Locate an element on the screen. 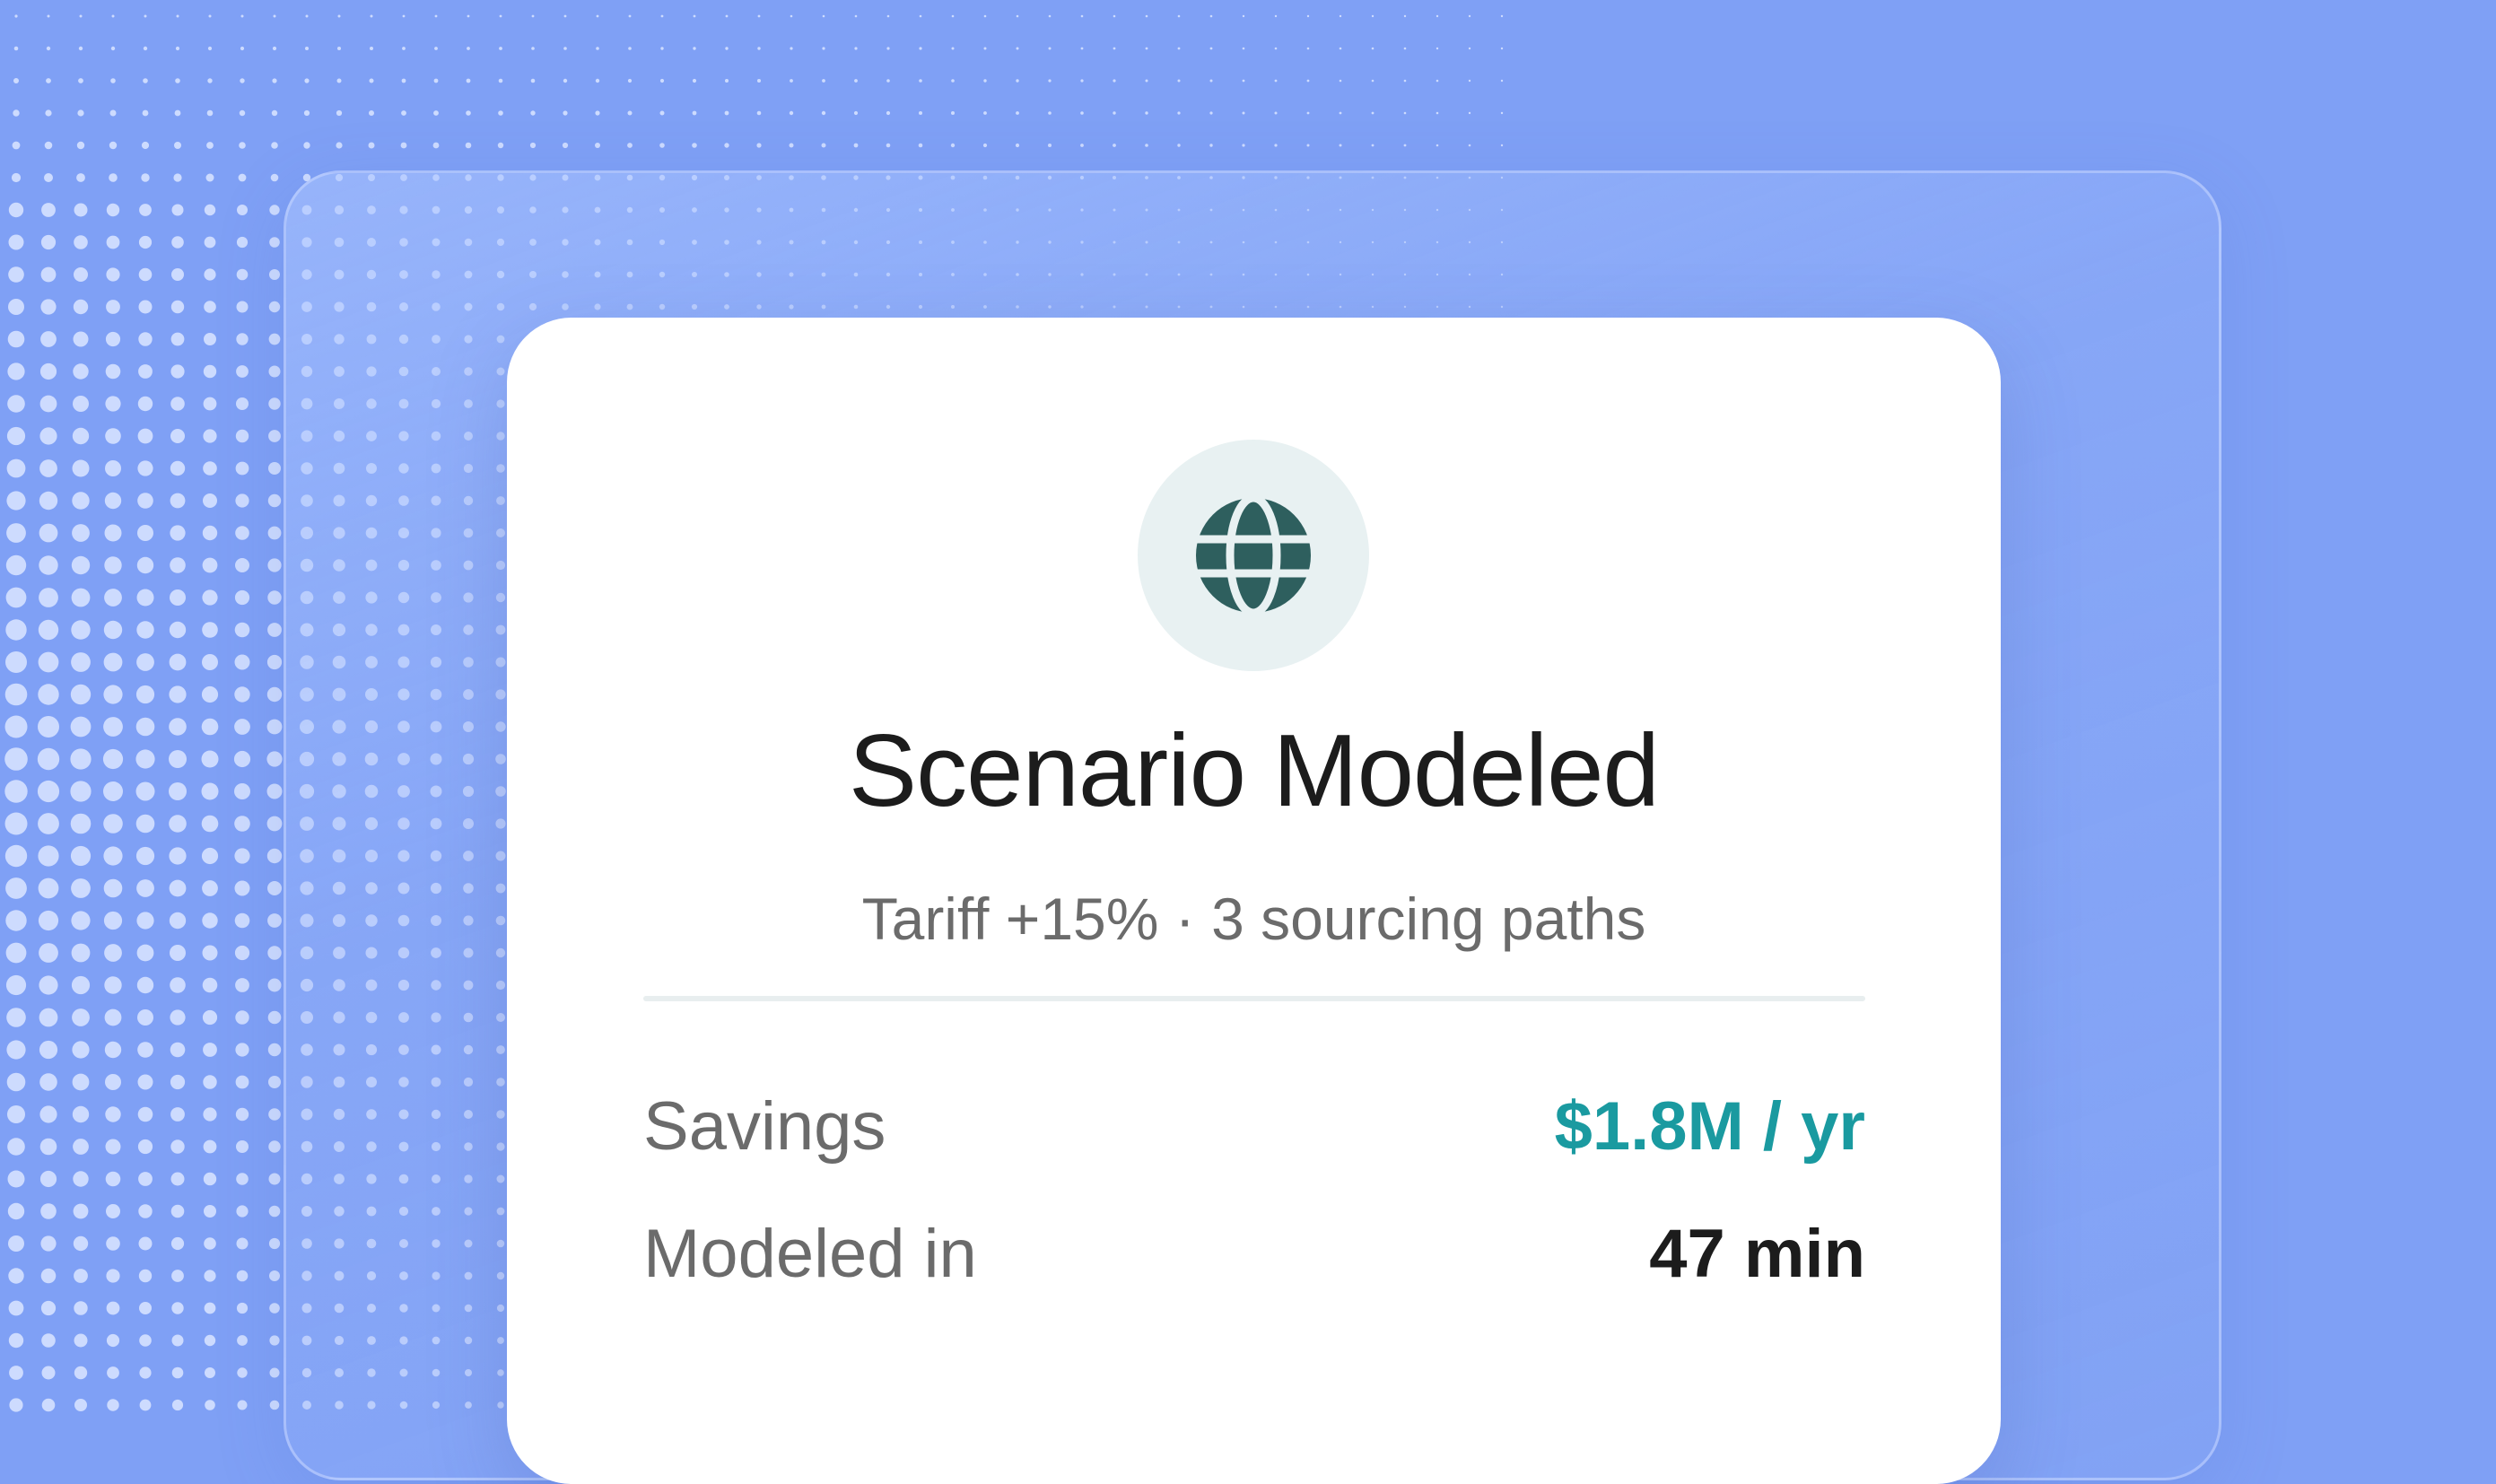 This screenshot has width=2496, height=1484. icon-badge is located at coordinates (1253, 555).